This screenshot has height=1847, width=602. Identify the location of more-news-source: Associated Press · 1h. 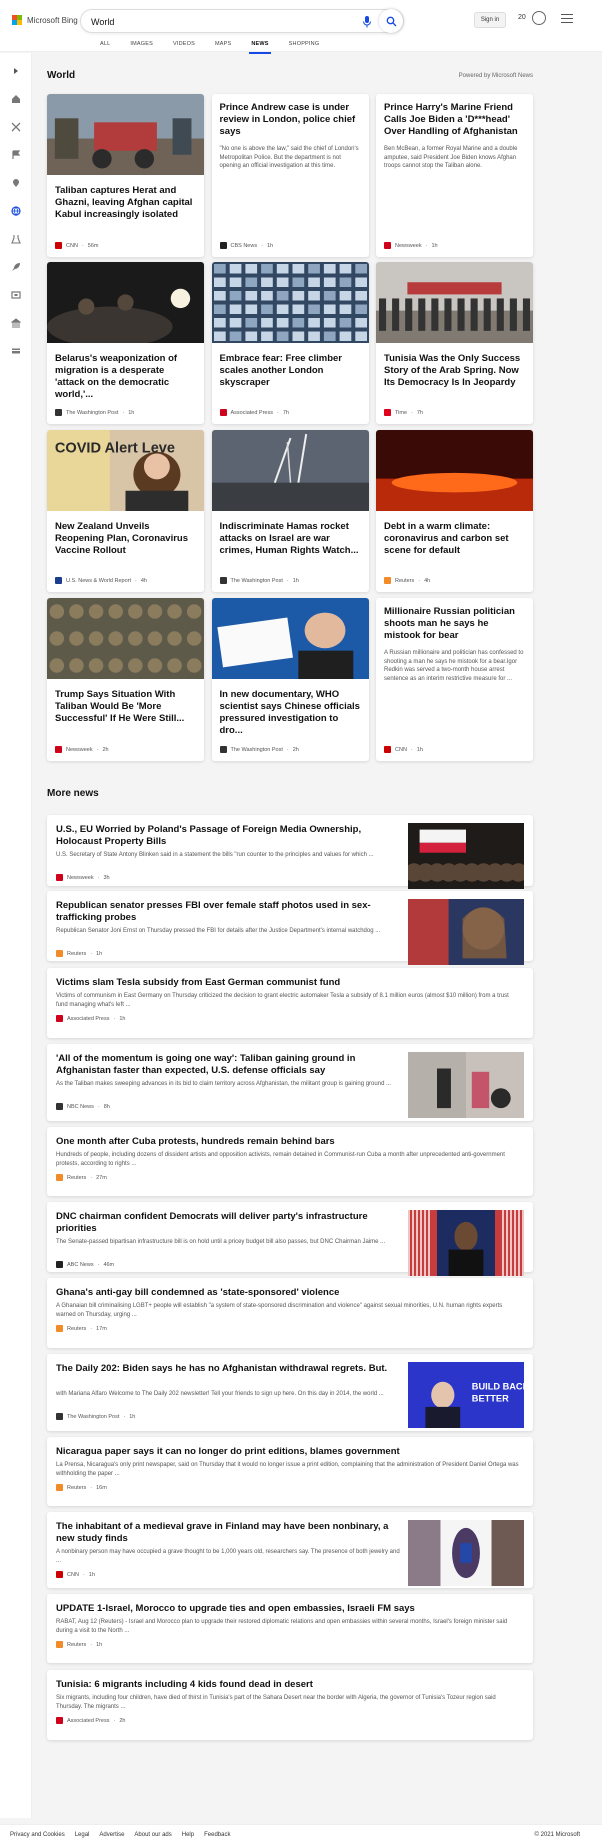
(90, 1018).